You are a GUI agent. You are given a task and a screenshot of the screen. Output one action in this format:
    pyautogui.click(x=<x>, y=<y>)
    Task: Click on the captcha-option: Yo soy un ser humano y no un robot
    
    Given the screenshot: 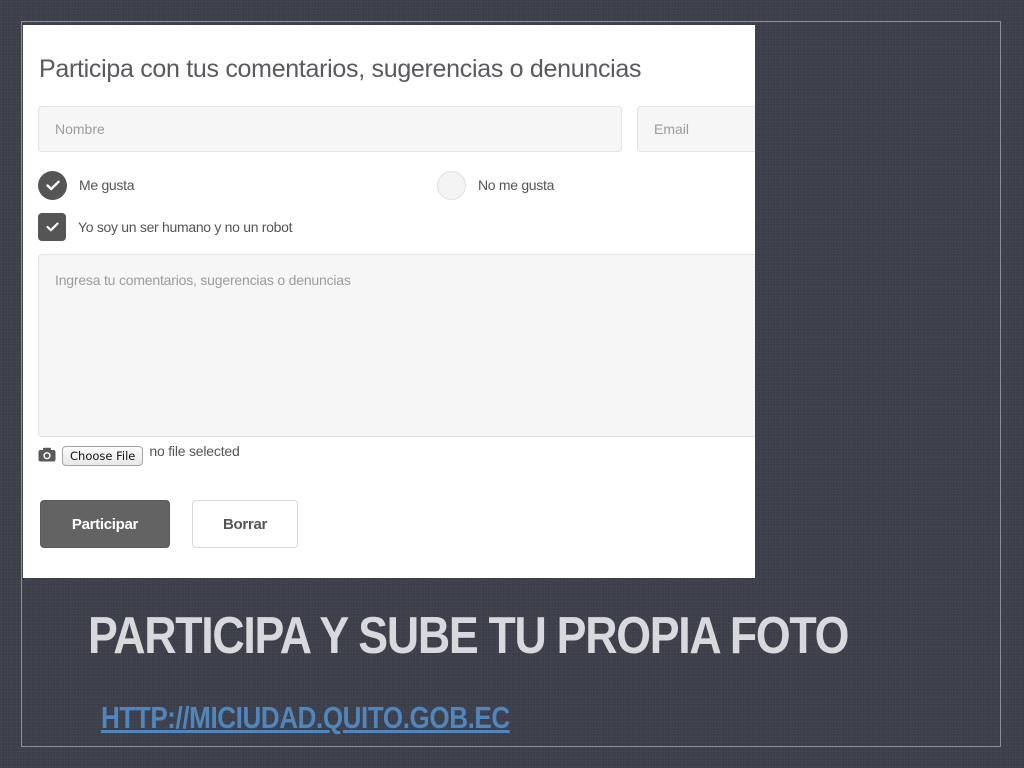 What is the action you would take?
    pyautogui.click(x=165, y=227)
    